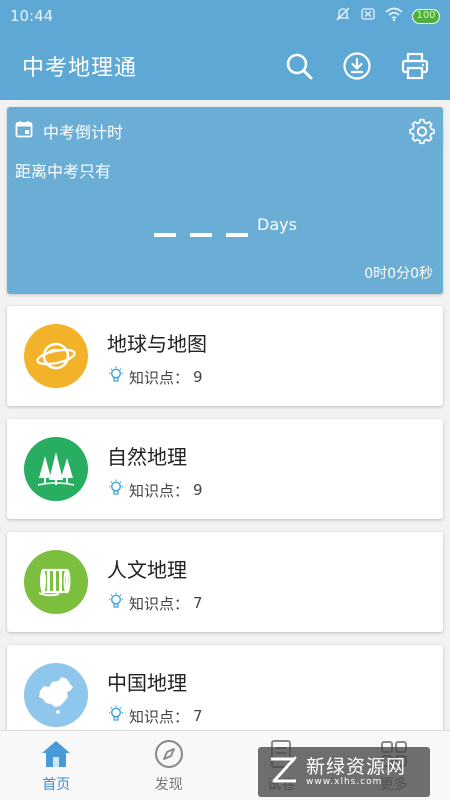 The image size is (450, 800). What do you see at coordinates (225, 469) in the screenshot?
I see `topic-card-physical-geography: 自然地理 知识点： 9` at bounding box center [225, 469].